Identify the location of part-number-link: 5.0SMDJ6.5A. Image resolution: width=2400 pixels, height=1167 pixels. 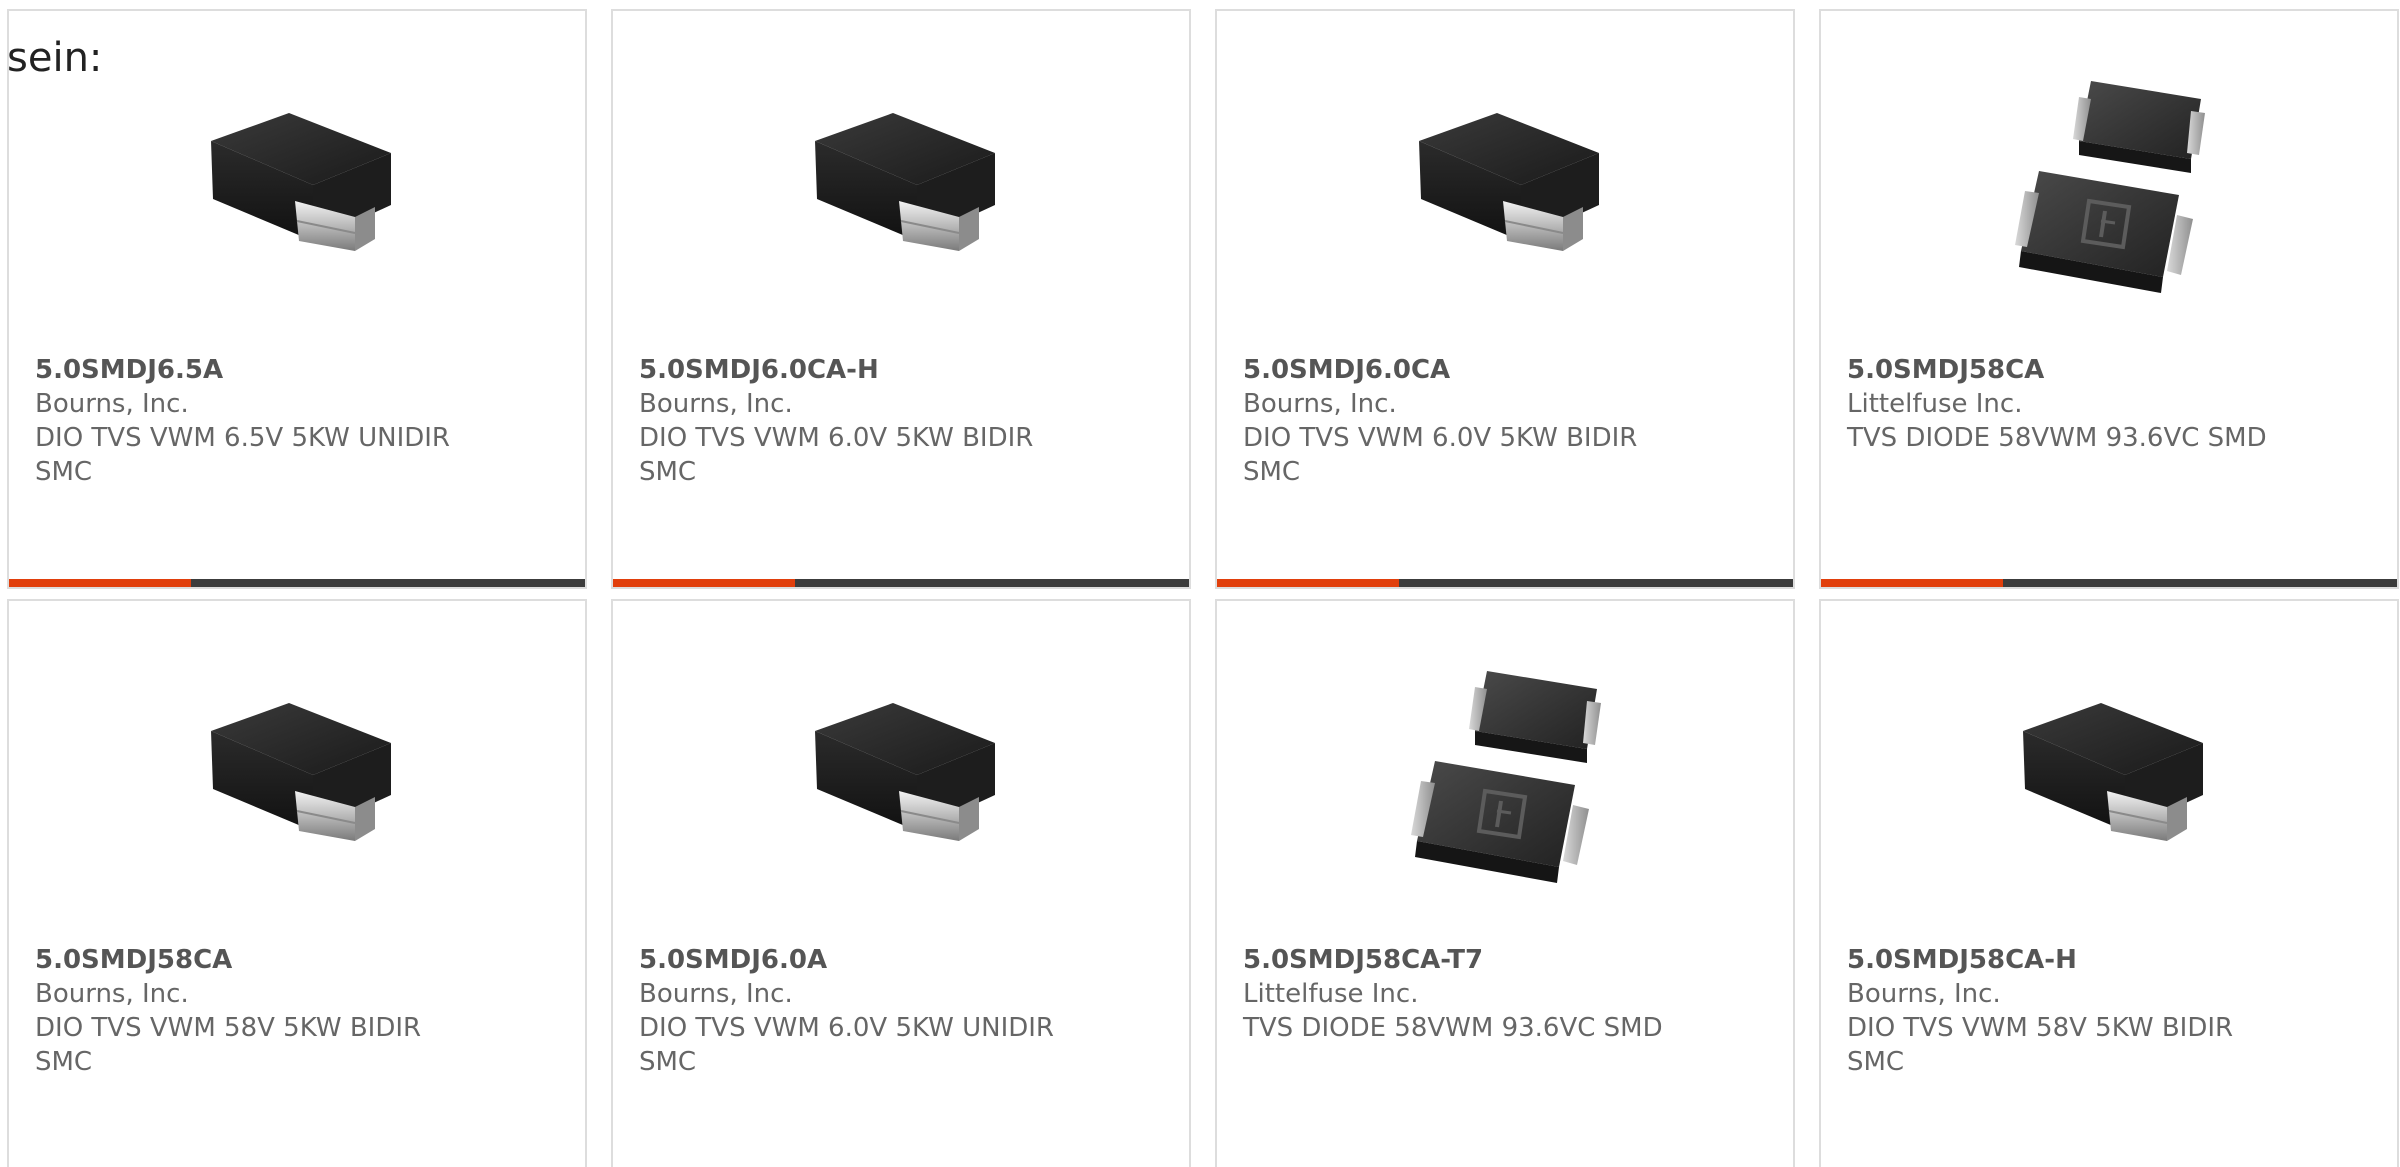
(300, 370).